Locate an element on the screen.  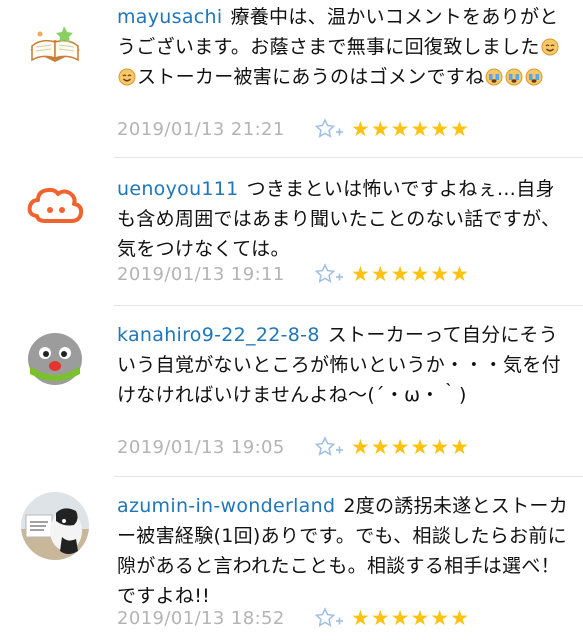
gray-bird-face-icon is located at coordinates (55, 359).